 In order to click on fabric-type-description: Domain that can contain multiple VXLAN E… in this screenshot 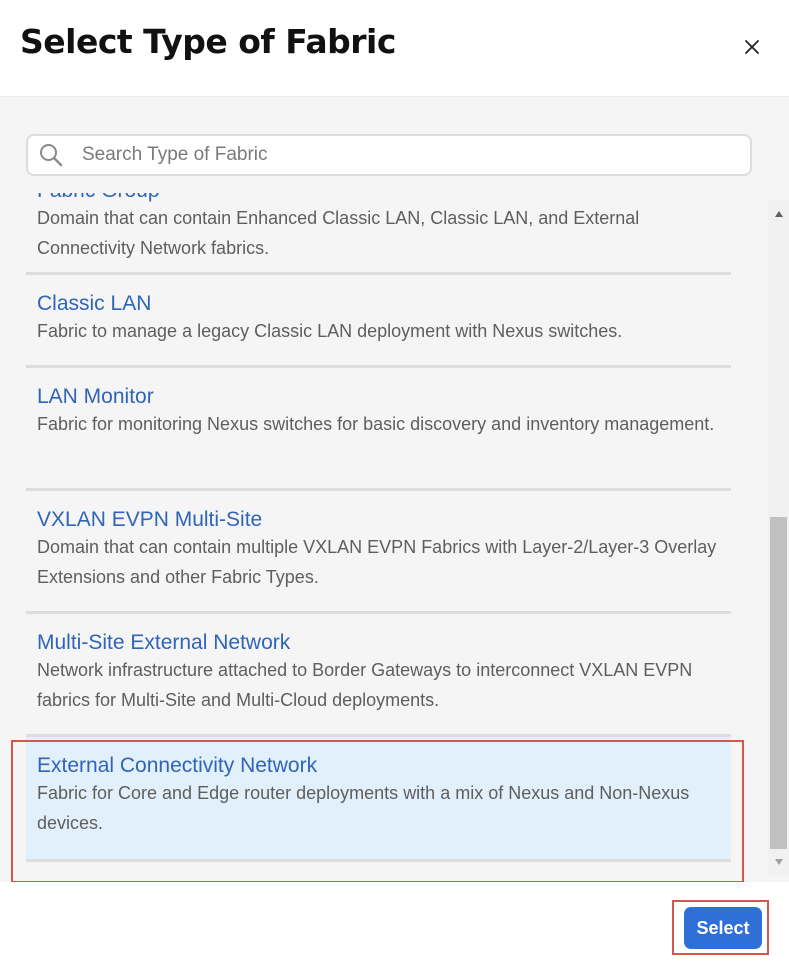, I will do `click(377, 562)`.